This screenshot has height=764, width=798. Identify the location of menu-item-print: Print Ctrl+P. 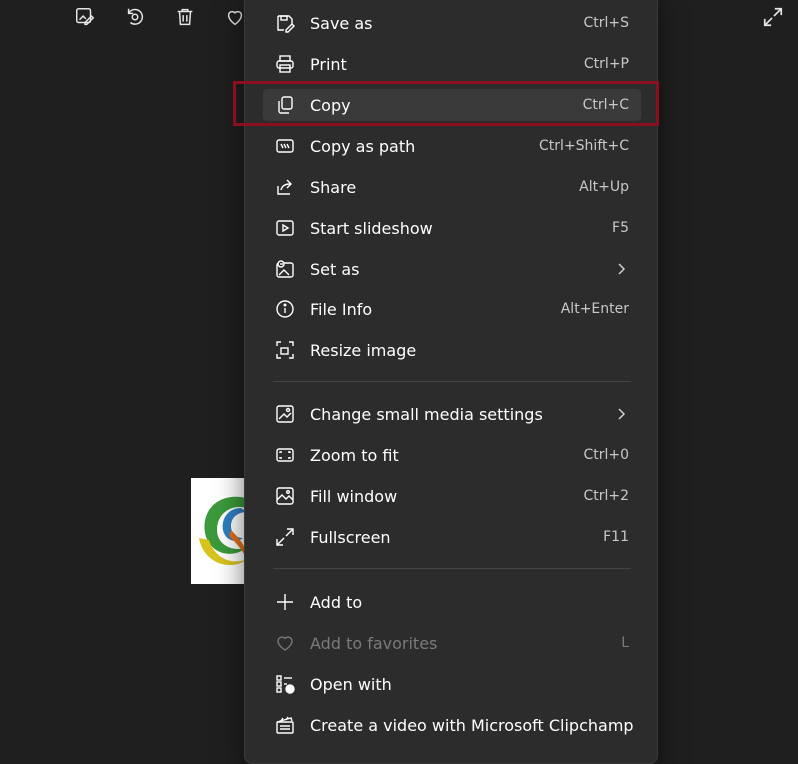
(452, 64).